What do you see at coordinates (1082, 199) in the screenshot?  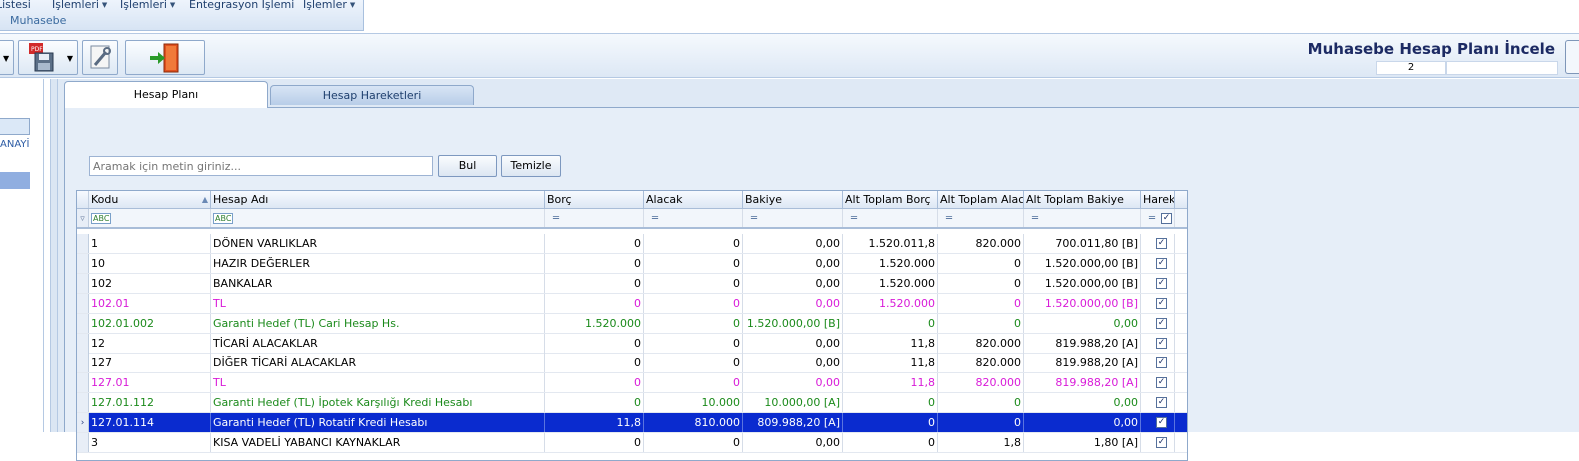 I see `column-header-subtotal-balance: Alt Toplam Bakiye` at bounding box center [1082, 199].